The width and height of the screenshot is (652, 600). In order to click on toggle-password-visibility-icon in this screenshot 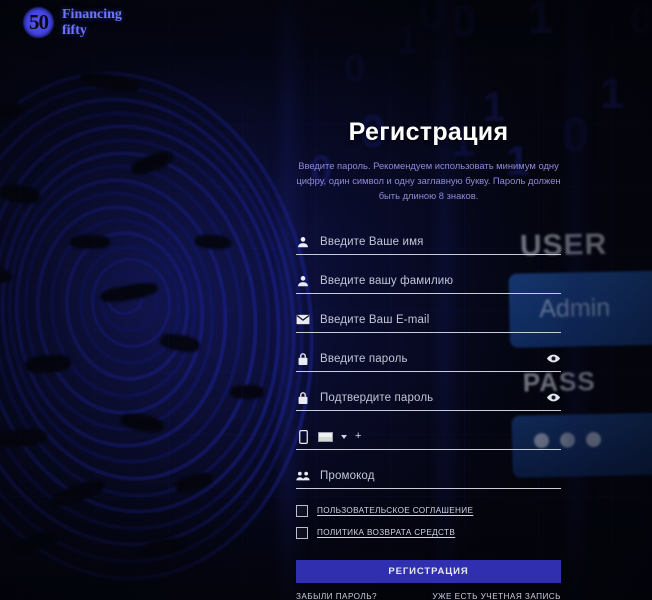, I will do `click(553, 358)`.